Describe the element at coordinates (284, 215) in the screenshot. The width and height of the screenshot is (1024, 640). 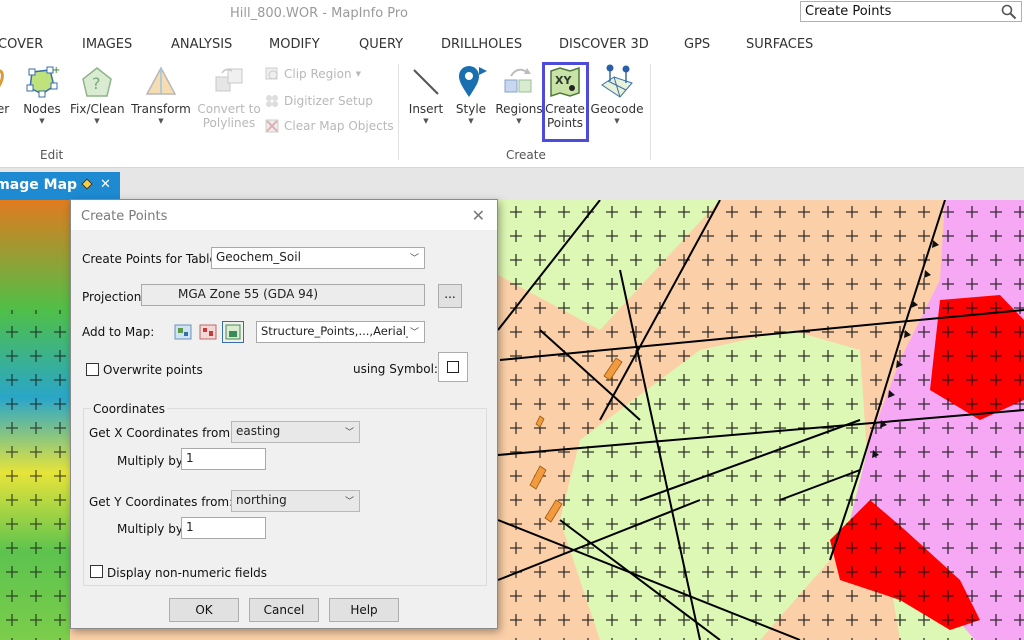
I see `dialog-title-bar: Create Points` at that location.